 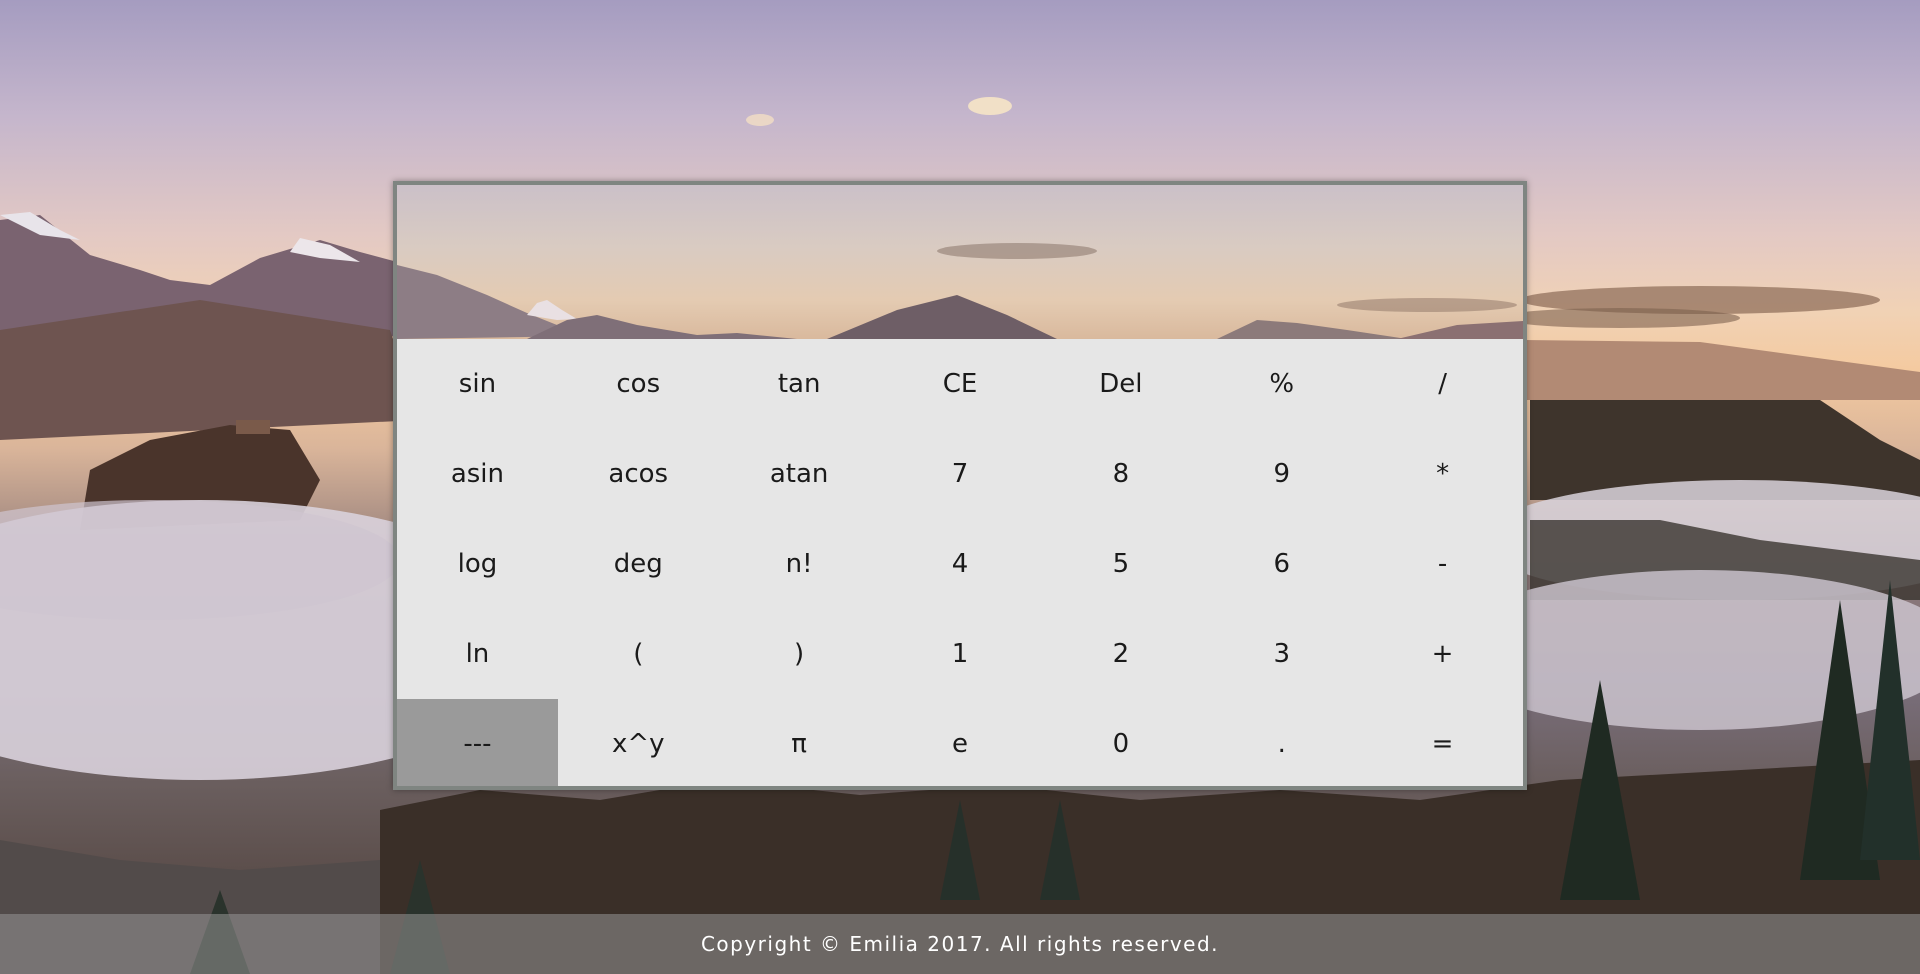 I want to click on key-clear-entry: CE, so click(x=960, y=384).